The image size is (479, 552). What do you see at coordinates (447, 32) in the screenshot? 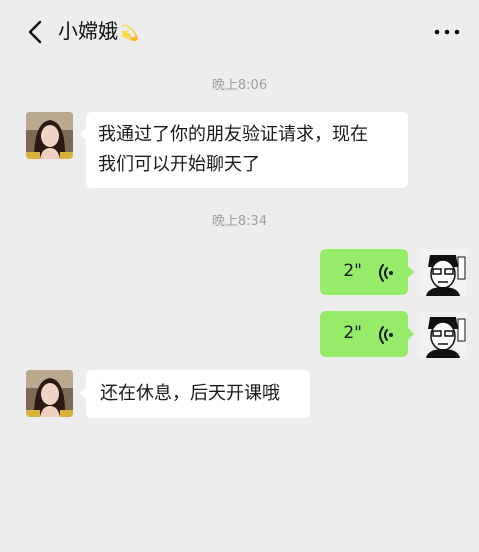
I see `more-options-icon` at bounding box center [447, 32].